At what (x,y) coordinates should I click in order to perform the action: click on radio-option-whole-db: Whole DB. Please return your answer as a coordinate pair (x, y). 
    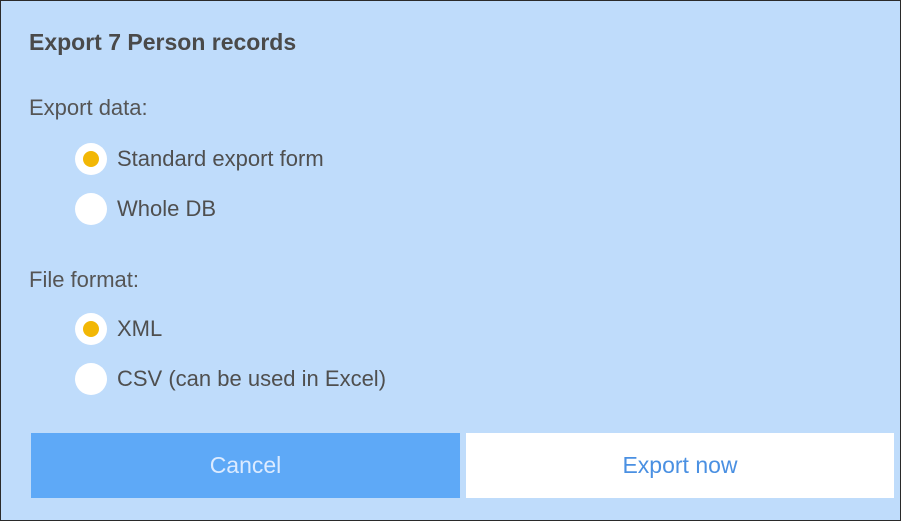
    Looking at the image, I should click on (145, 209).